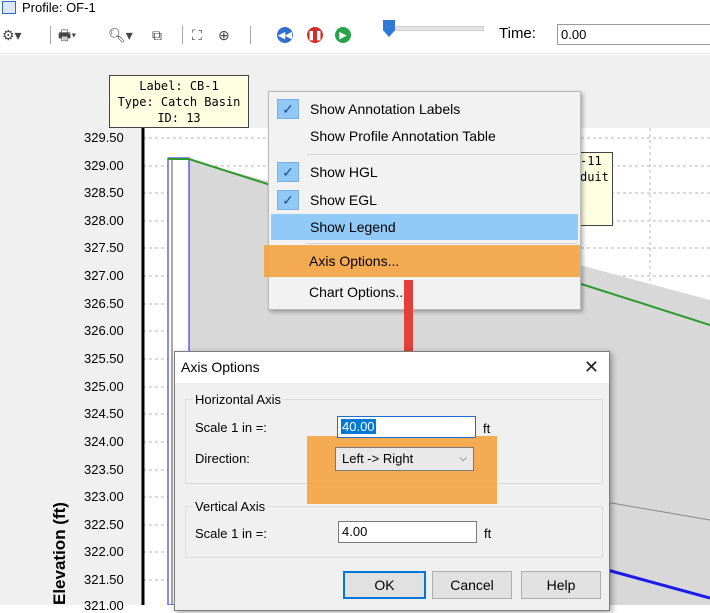  I want to click on v-scale-label: Scale 1 in =:, so click(231, 533).